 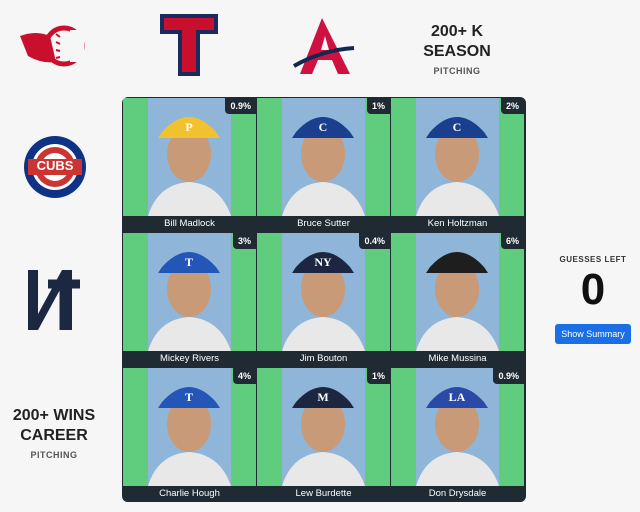 I want to click on row-header-sub: PITCHING, so click(x=54, y=455).